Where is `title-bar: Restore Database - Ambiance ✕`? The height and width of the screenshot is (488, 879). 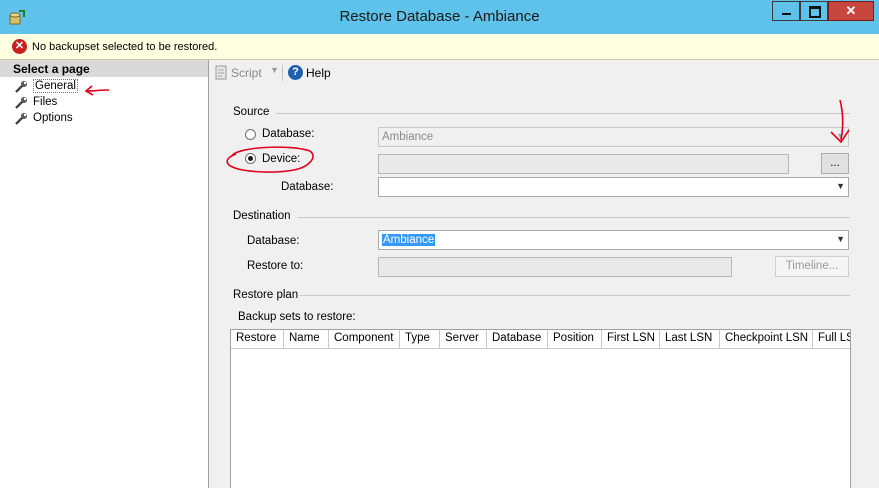
title-bar: Restore Database - Ambiance ✕ is located at coordinates (439, 17).